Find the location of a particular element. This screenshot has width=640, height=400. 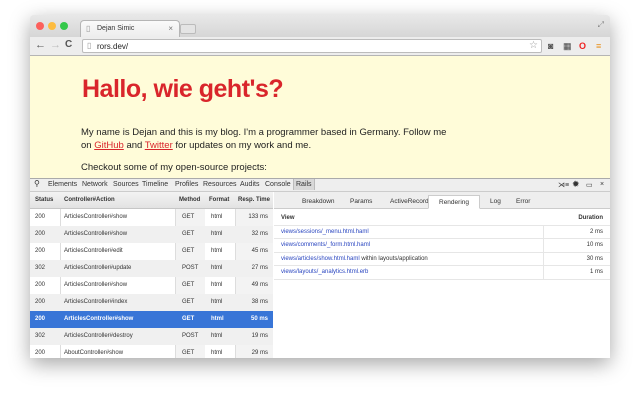

dock-icon: ▭ is located at coordinates (589, 185).